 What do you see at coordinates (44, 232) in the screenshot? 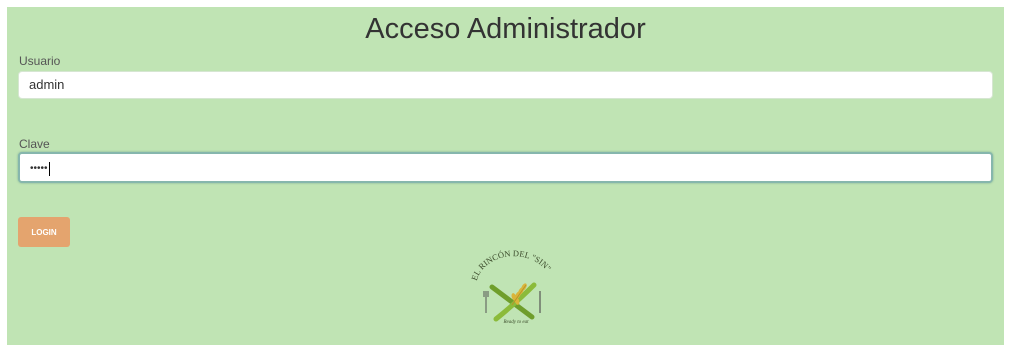
I see `login-button: LOGIN` at bounding box center [44, 232].